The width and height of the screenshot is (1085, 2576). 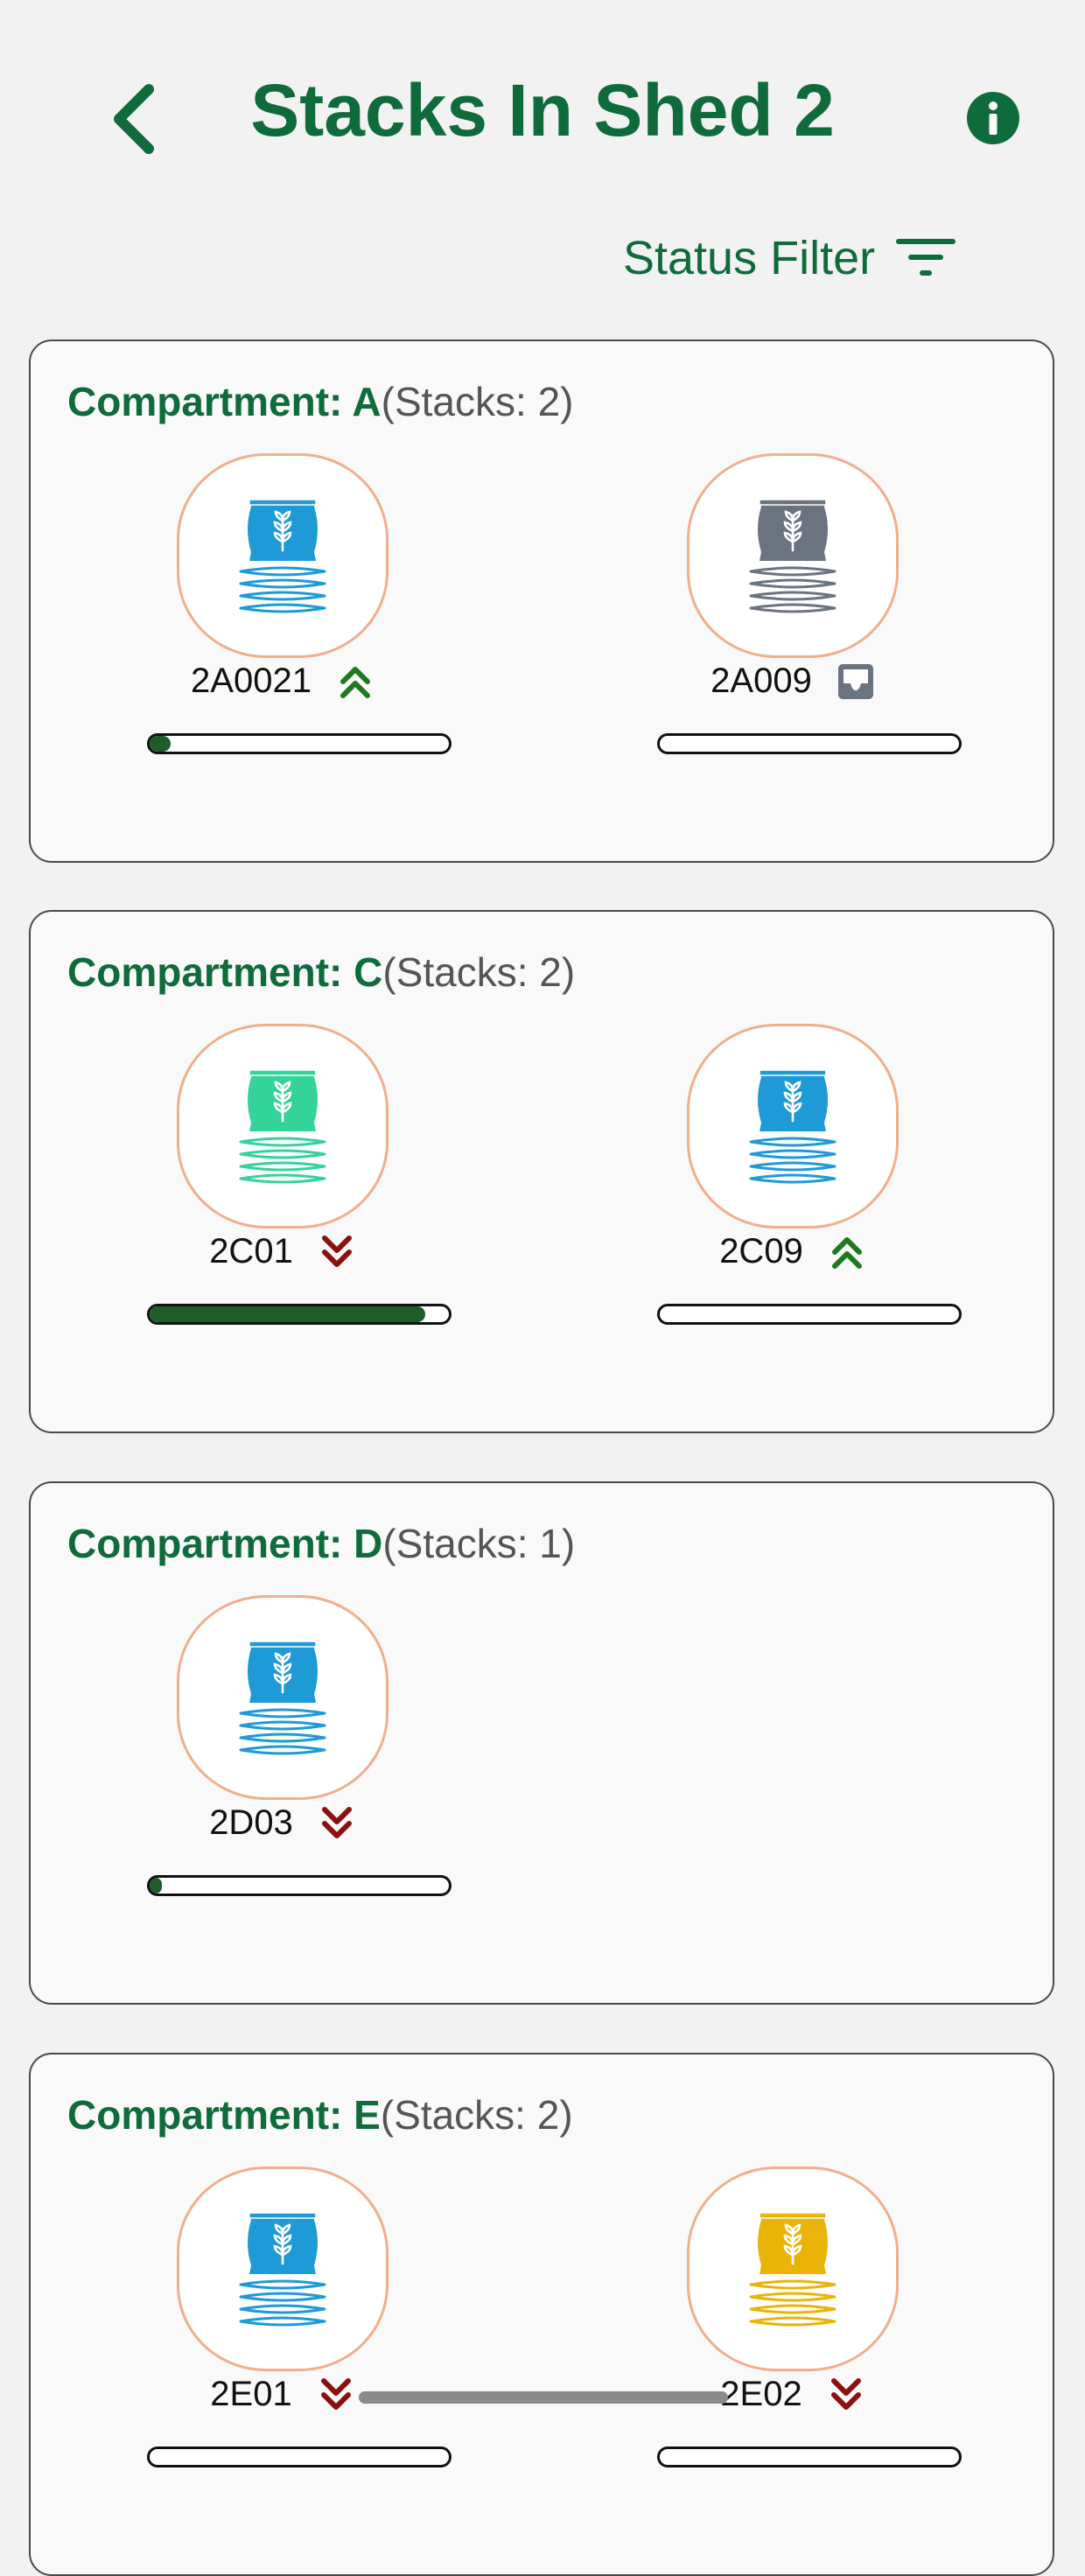 I want to click on stack-id-row: 2A009, so click(x=793, y=681).